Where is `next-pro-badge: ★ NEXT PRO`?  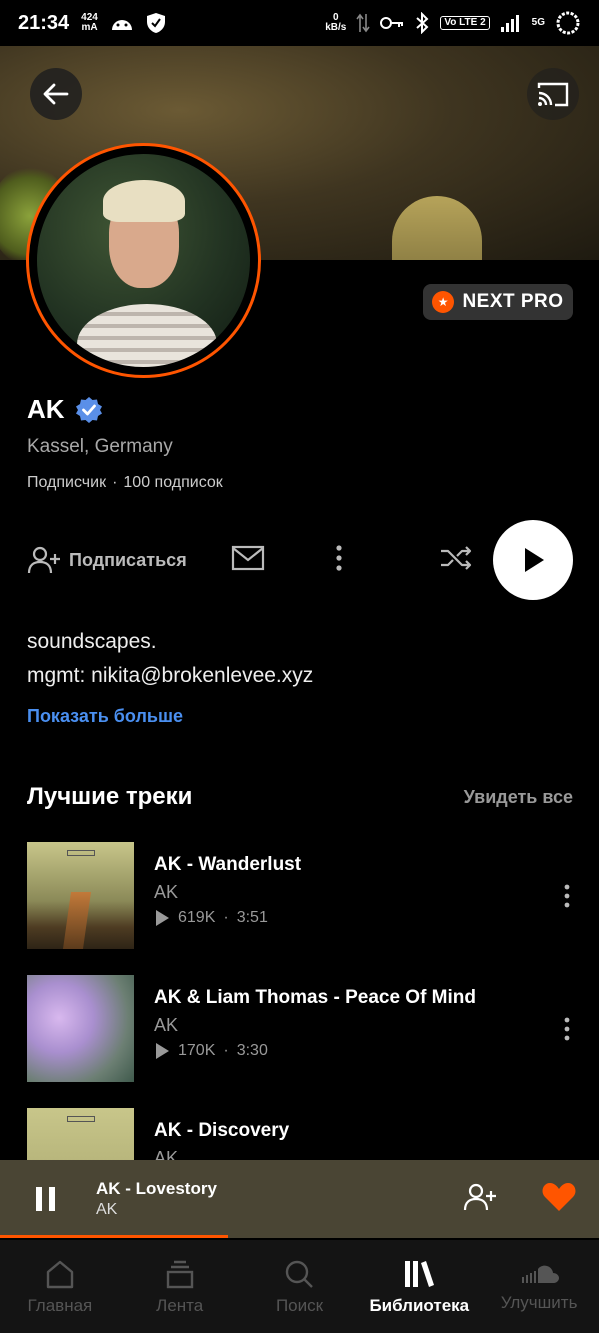 next-pro-badge: ★ NEXT PRO is located at coordinates (498, 302).